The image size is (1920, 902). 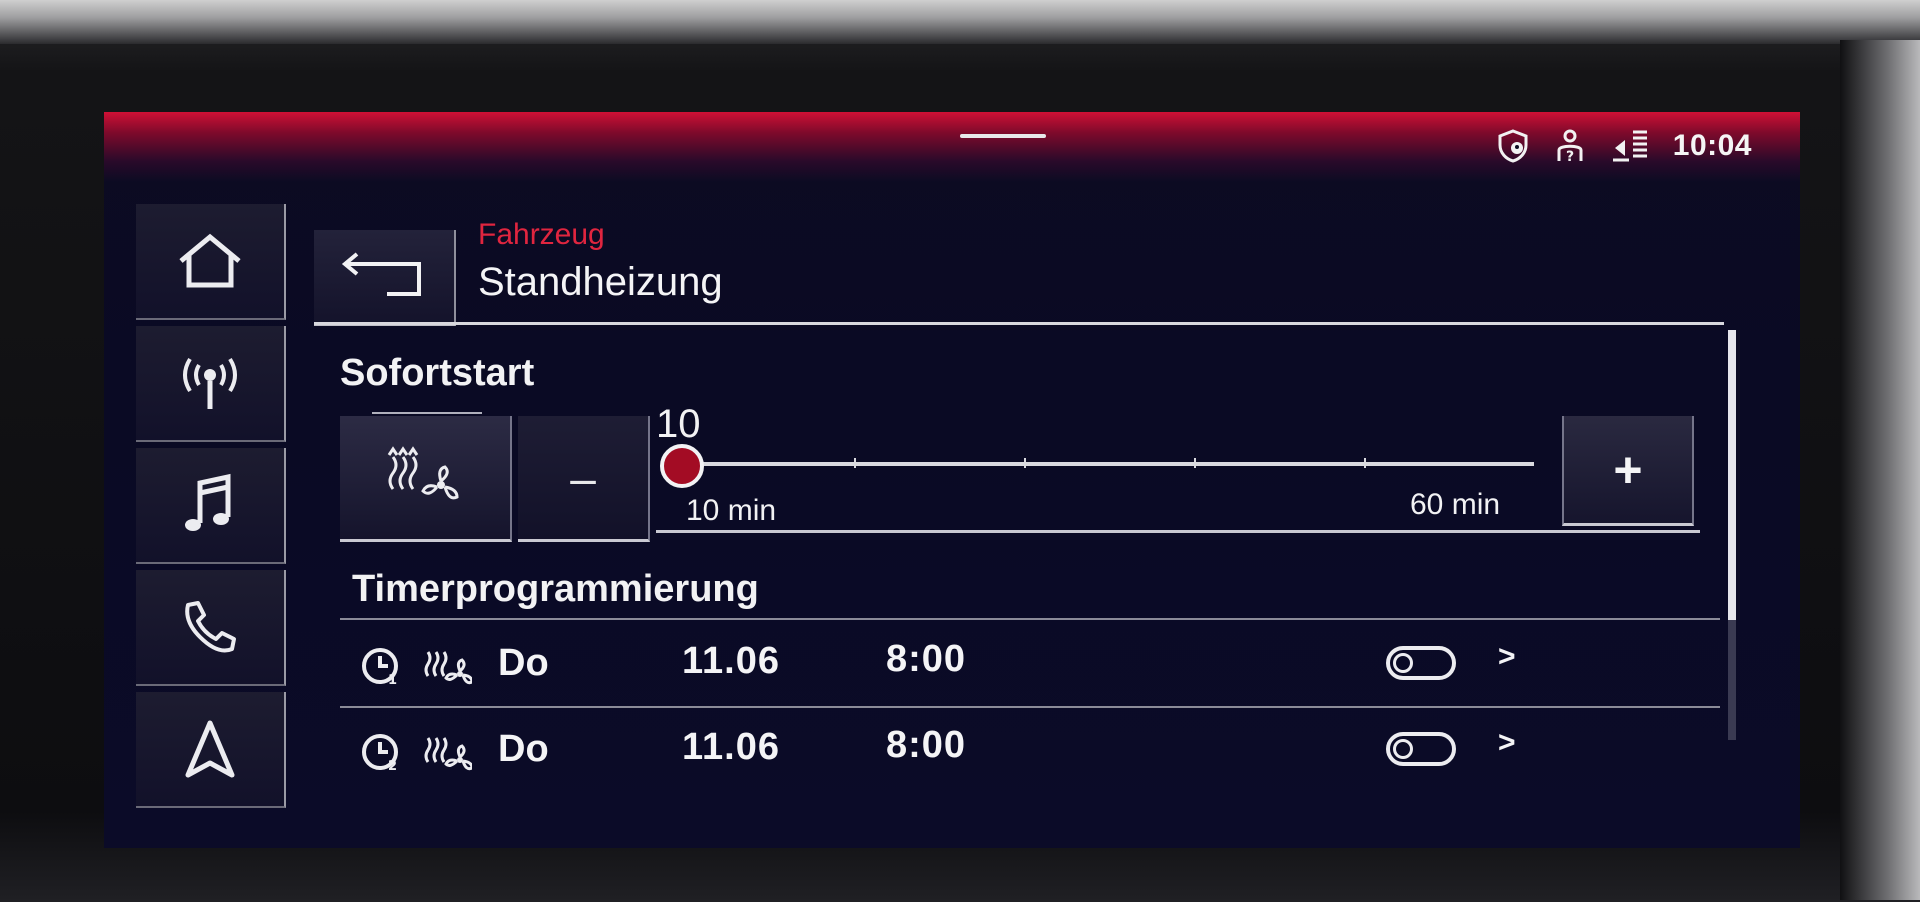 I want to click on music-note-icon, so click(x=210, y=505).